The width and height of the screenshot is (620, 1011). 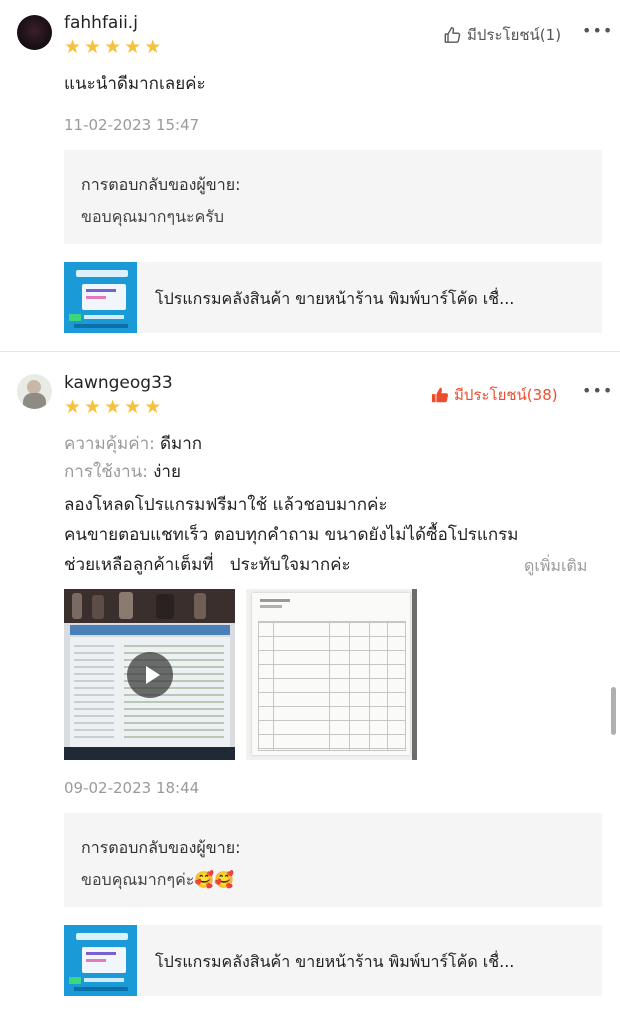 I want to click on review-date: 09-02-2023 18:44, so click(x=132, y=788).